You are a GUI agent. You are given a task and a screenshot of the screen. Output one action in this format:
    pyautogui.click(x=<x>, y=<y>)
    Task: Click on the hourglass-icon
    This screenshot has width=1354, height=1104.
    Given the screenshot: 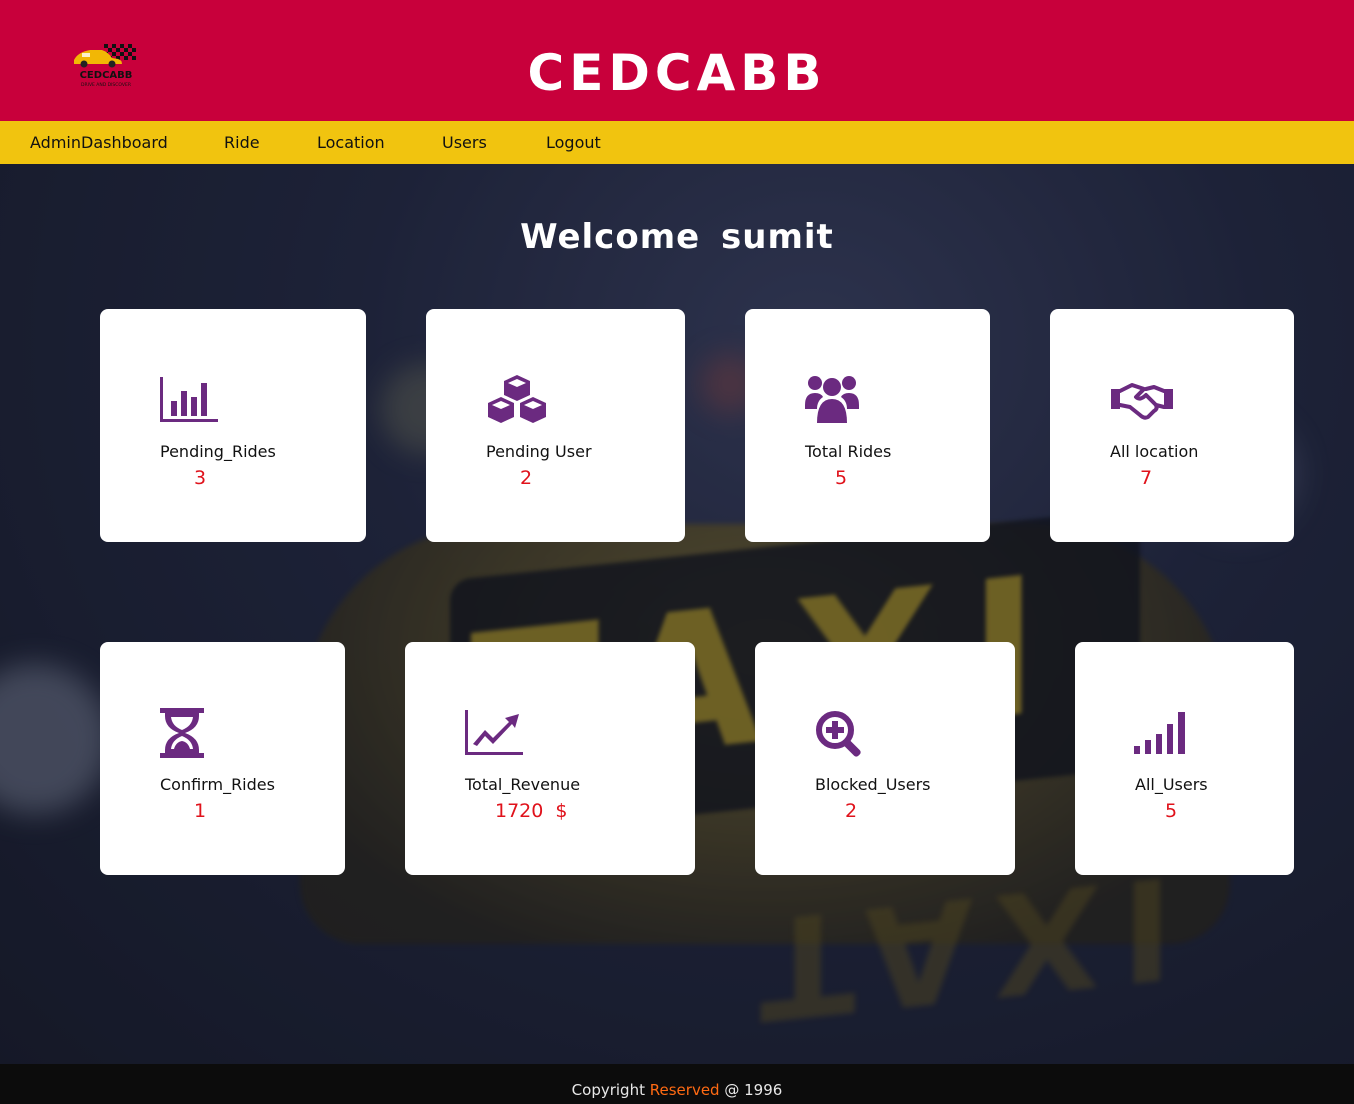 What is the action you would take?
    pyautogui.click(x=182, y=735)
    